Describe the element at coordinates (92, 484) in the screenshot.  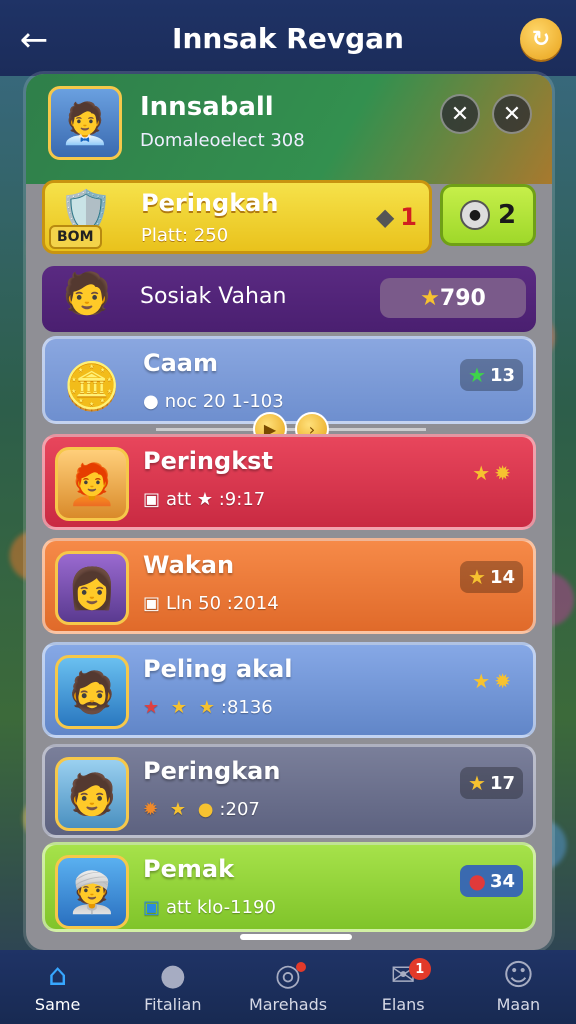
I see `avatar: 🧑‍🦰` at that location.